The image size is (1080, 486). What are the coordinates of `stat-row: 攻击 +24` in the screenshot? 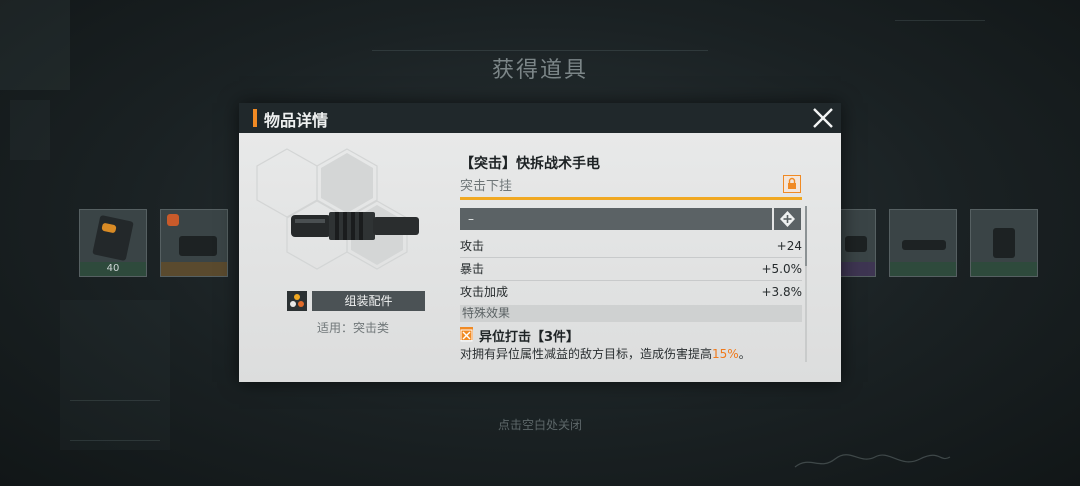 It's located at (631, 246).